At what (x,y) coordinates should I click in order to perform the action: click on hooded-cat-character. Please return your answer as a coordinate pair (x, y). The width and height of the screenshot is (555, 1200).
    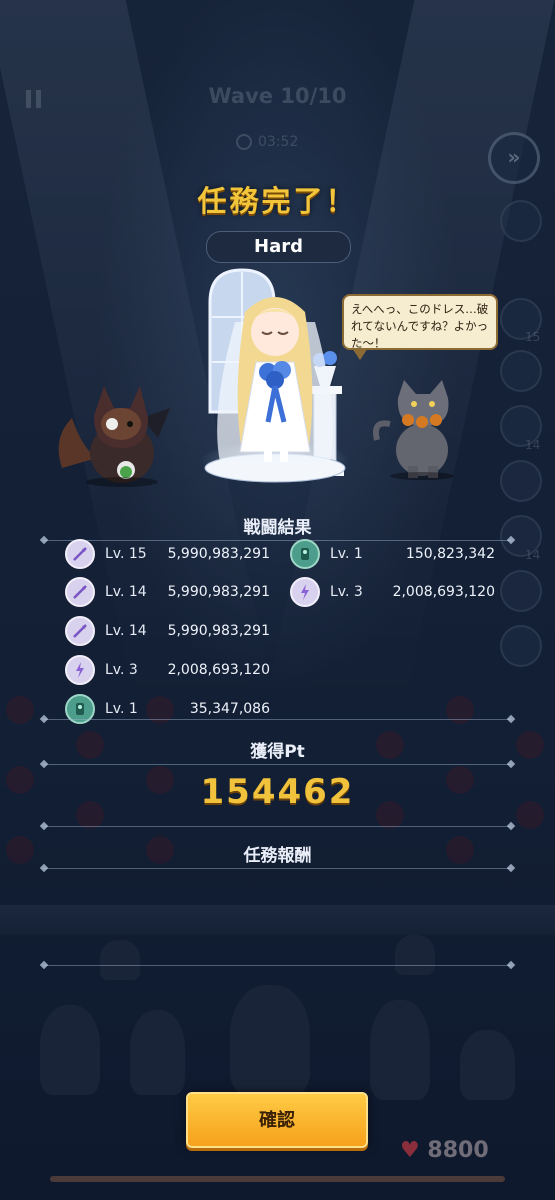
    Looking at the image, I should click on (114, 436).